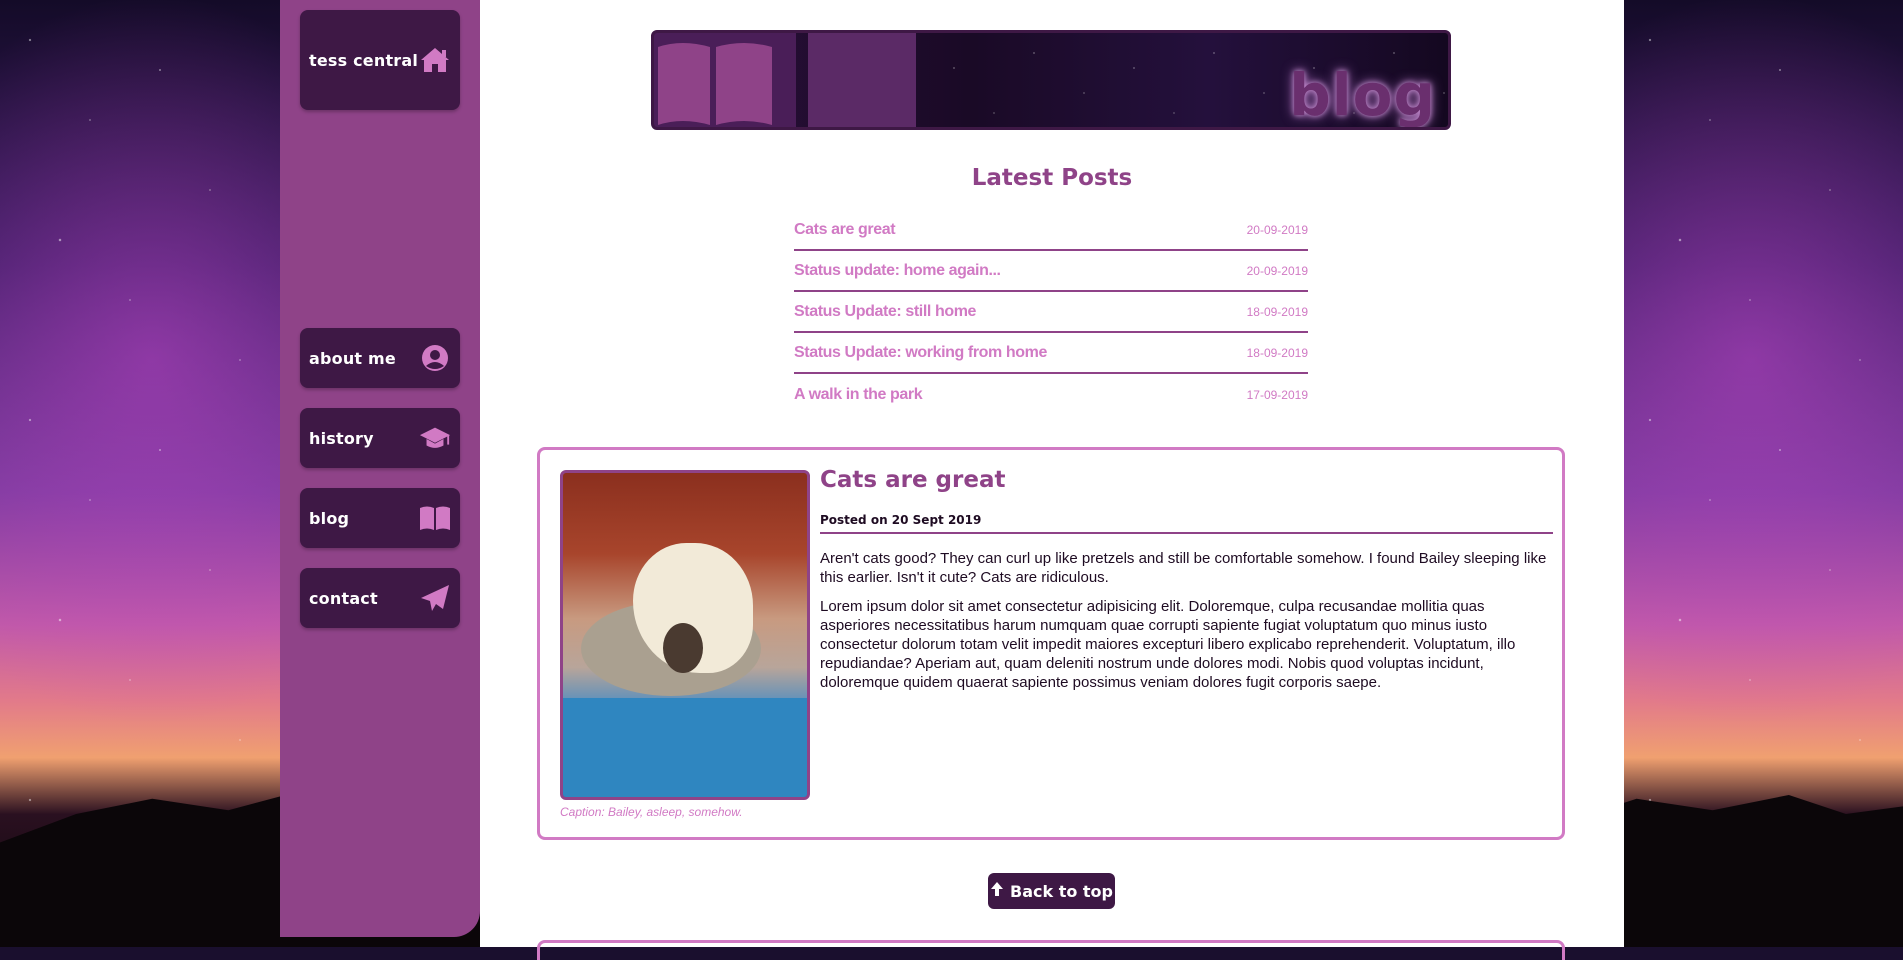 The width and height of the screenshot is (1903, 960). I want to click on nav-home-label: tess central, so click(364, 60).